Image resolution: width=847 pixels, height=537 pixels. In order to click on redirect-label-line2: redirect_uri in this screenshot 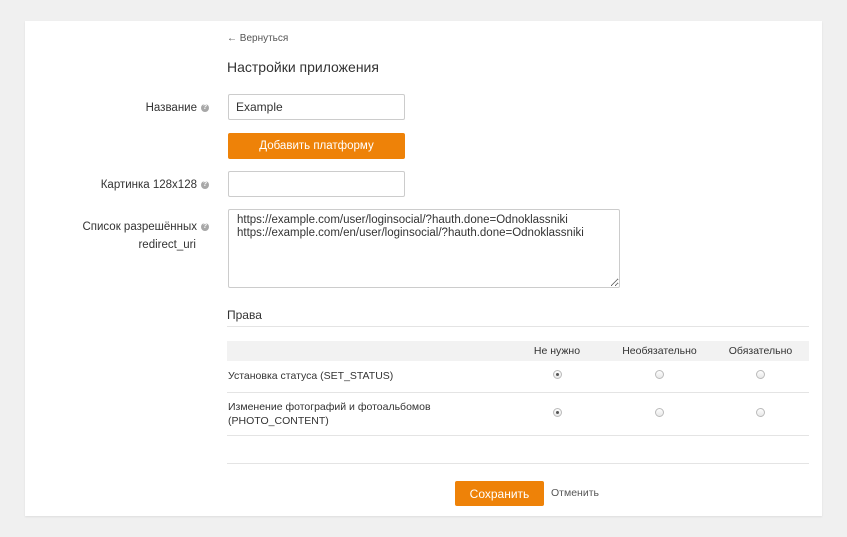, I will do `click(167, 245)`.